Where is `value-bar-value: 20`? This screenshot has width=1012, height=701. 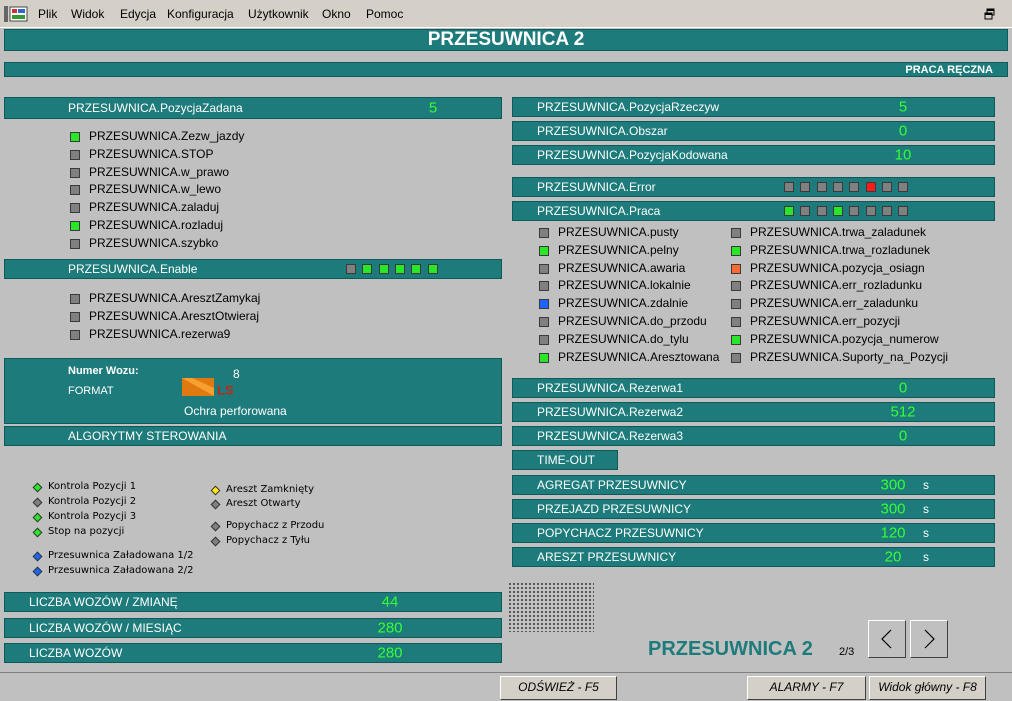 value-bar-value: 20 is located at coordinates (893, 557).